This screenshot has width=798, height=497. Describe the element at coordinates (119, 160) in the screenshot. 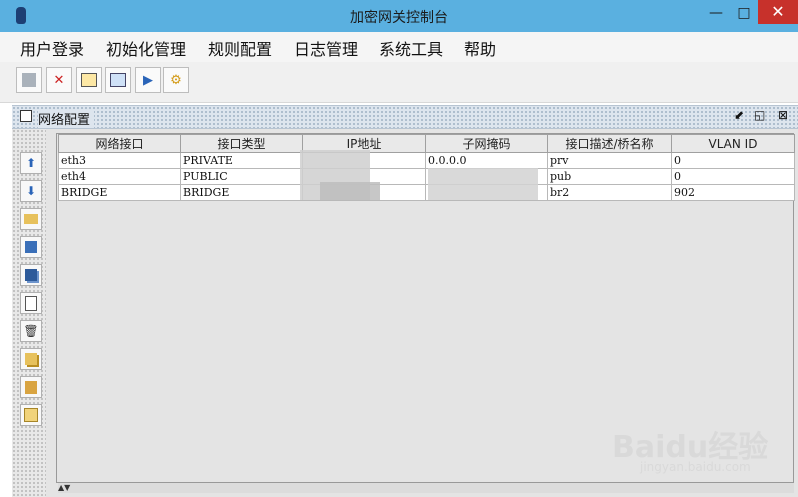

I see `cell-interface: eth3` at that location.